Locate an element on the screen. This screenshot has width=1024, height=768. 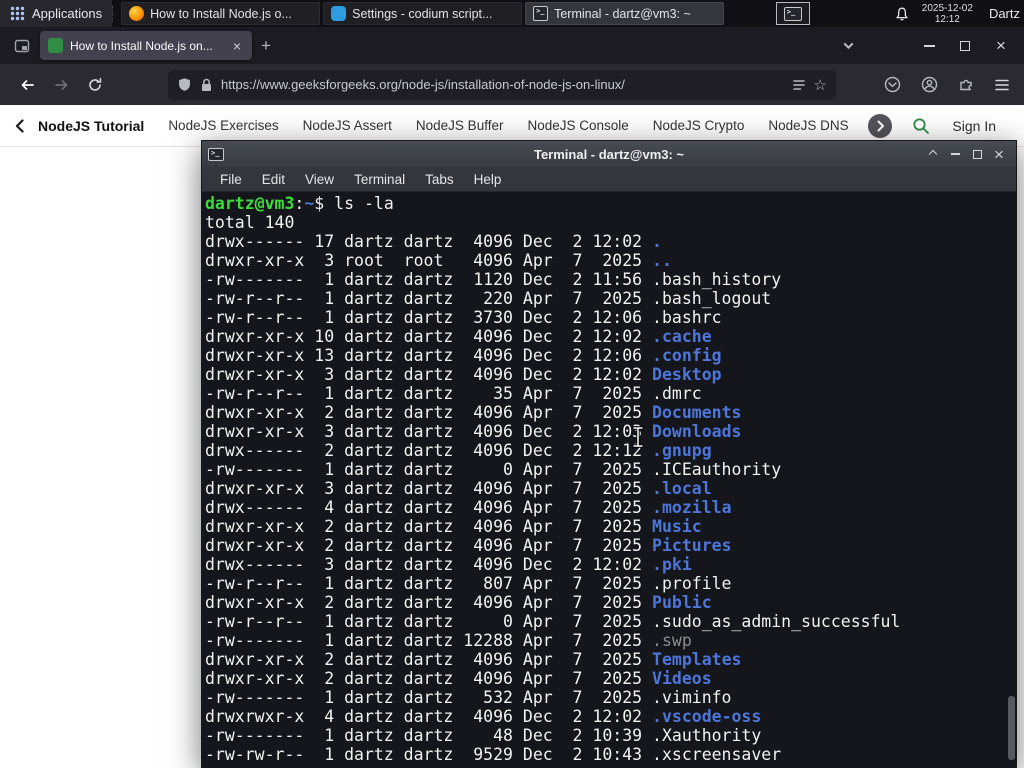
clock-date: 2025-12-02 is located at coordinates (947, 8).